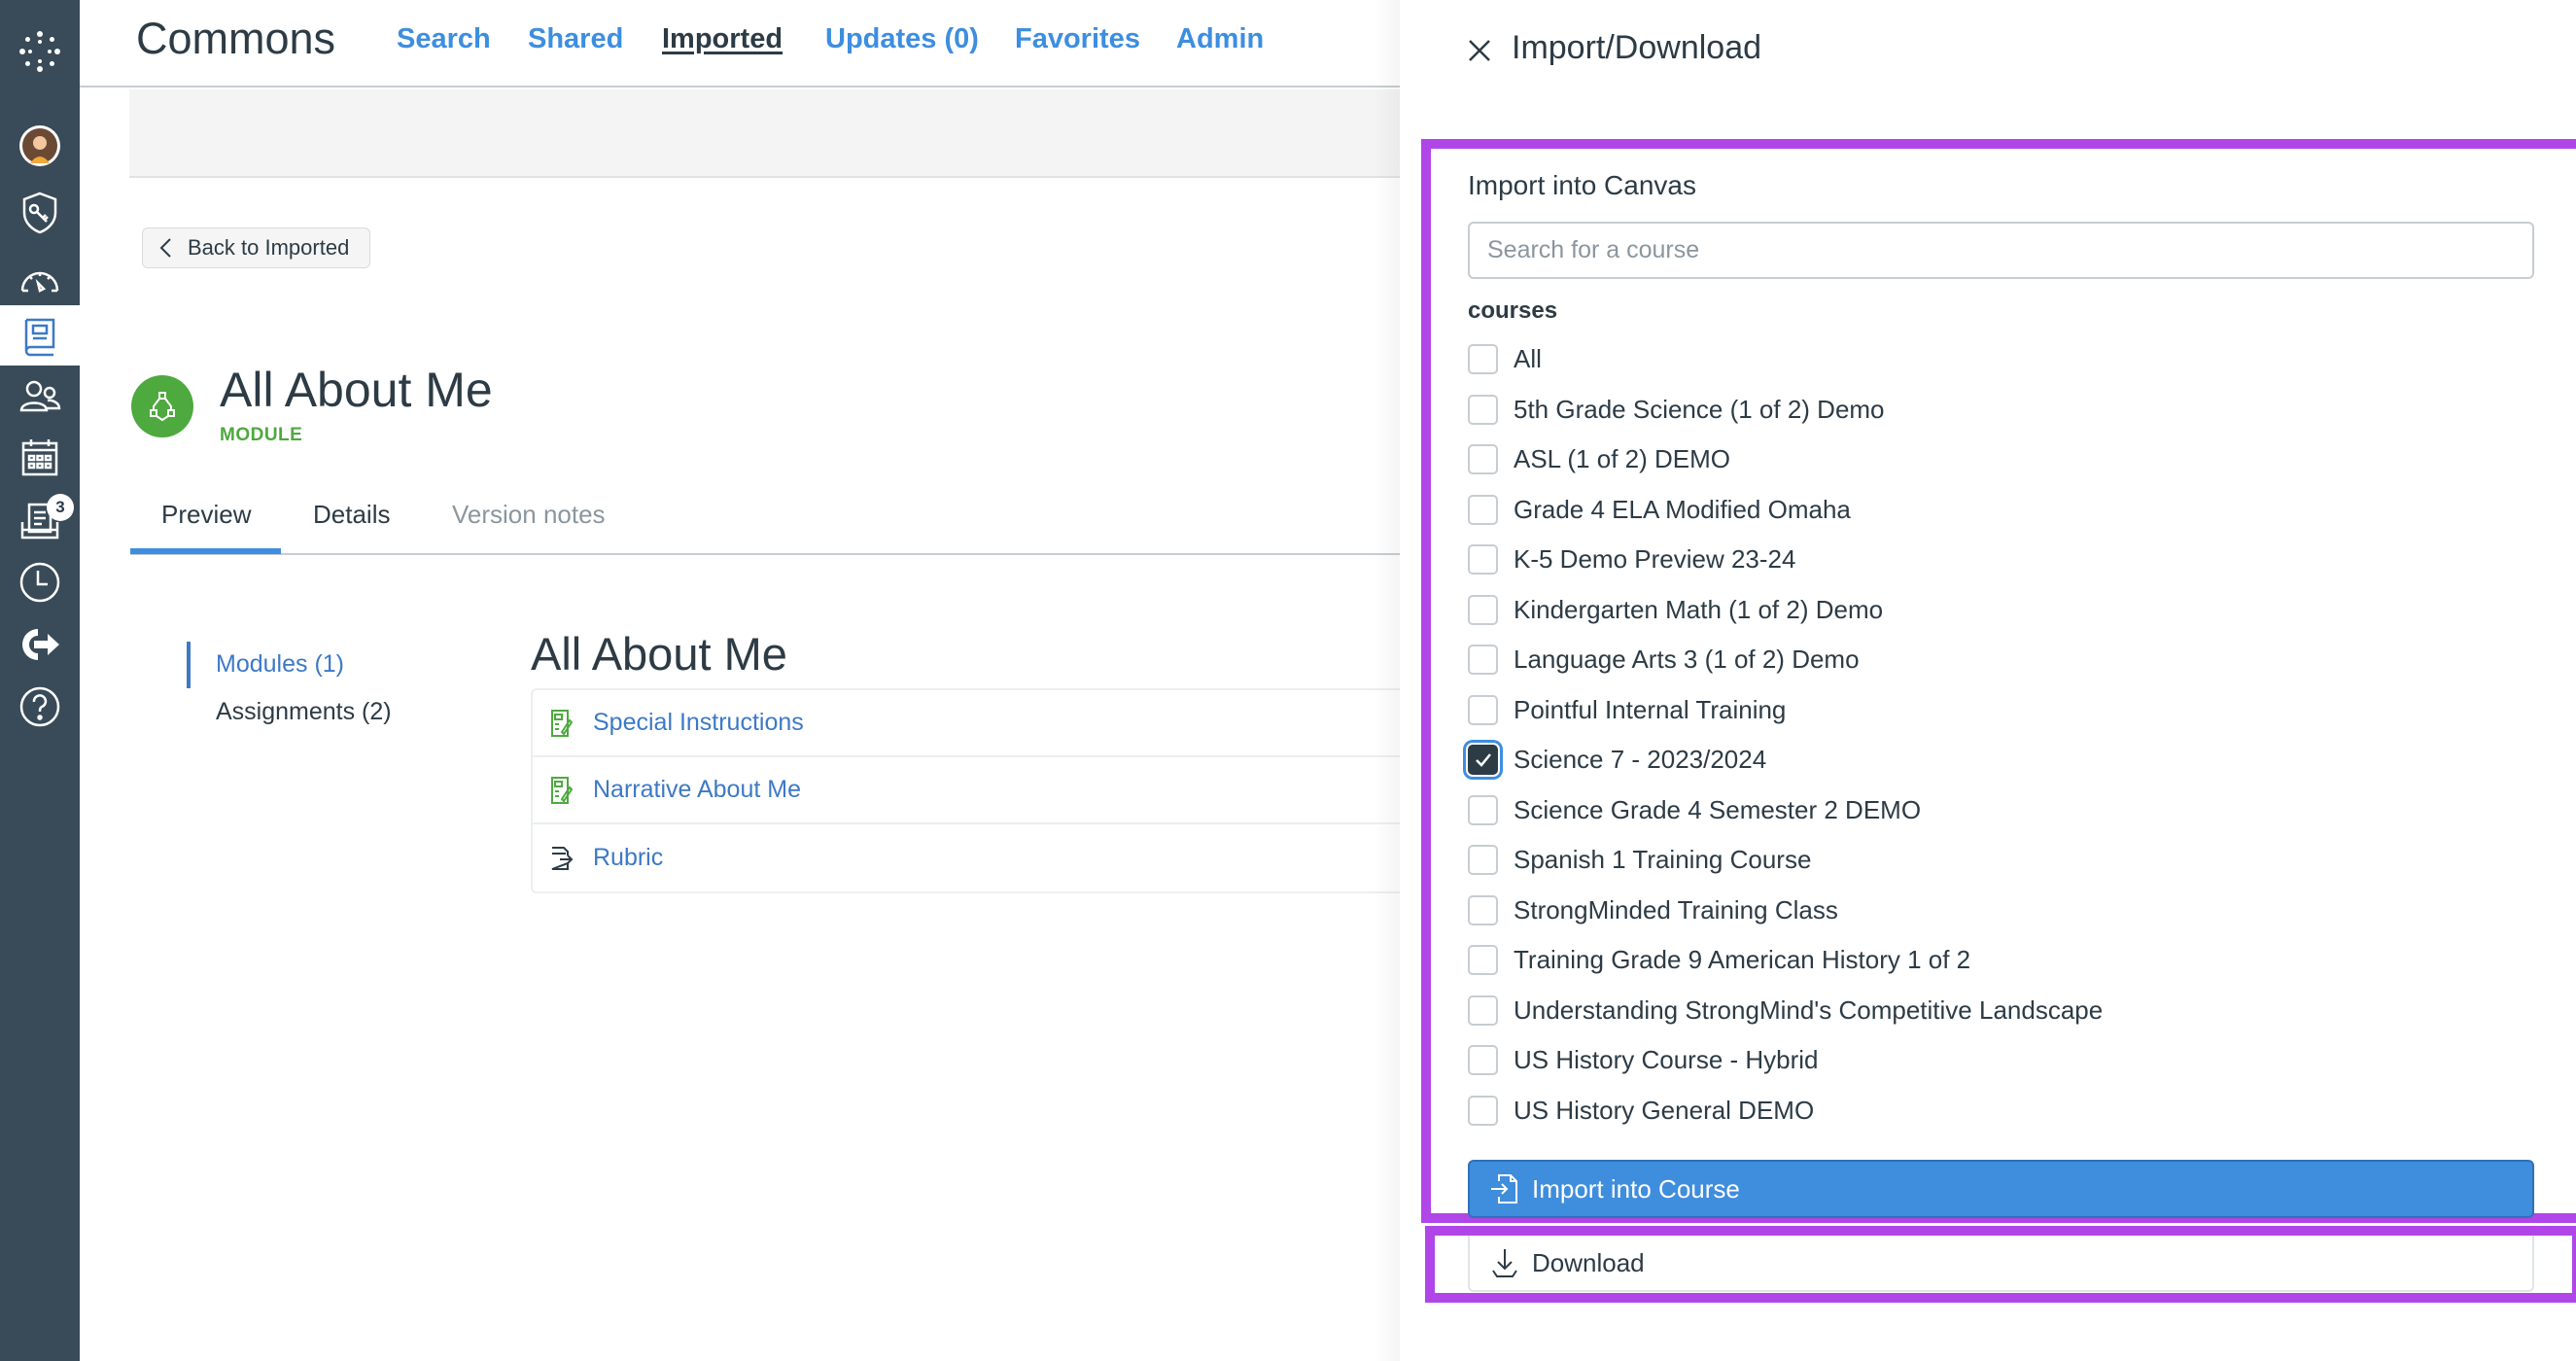 This screenshot has width=2576, height=1361. What do you see at coordinates (2002, 610) in the screenshot?
I see `course-option: Kindergarten Math (1 of 2) Demo` at bounding box center [2002, 610].